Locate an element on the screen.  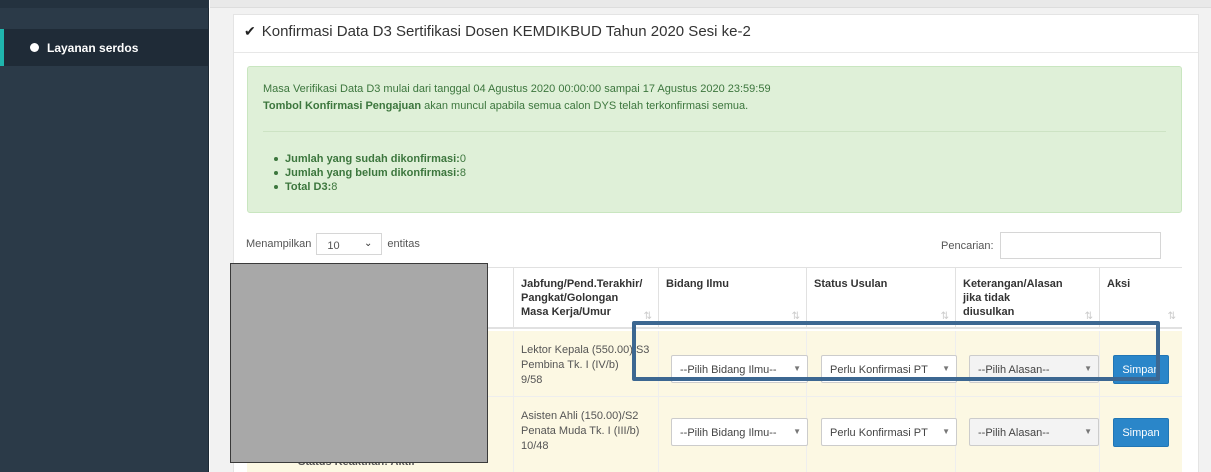
alert-divider is located at coordinates (714, 131).